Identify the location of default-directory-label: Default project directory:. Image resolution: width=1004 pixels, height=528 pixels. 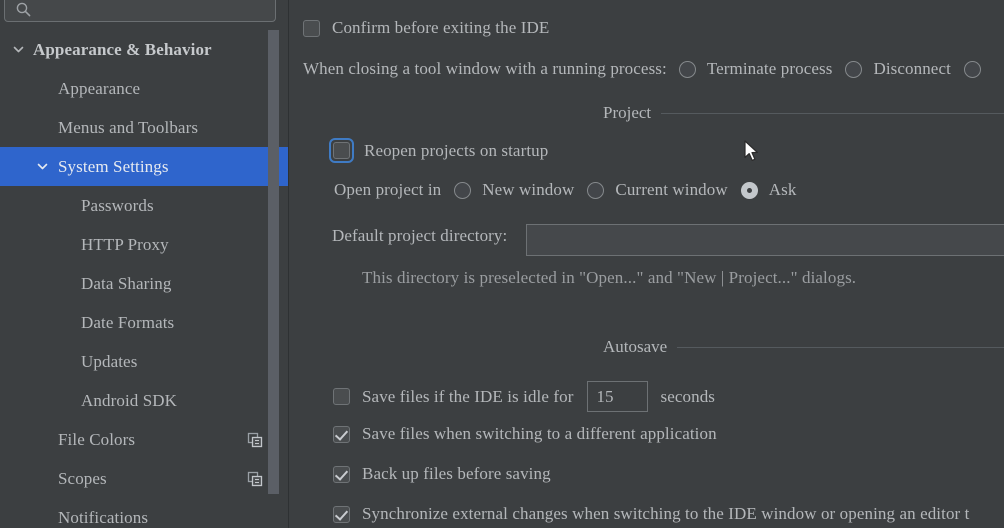
(420, 235).